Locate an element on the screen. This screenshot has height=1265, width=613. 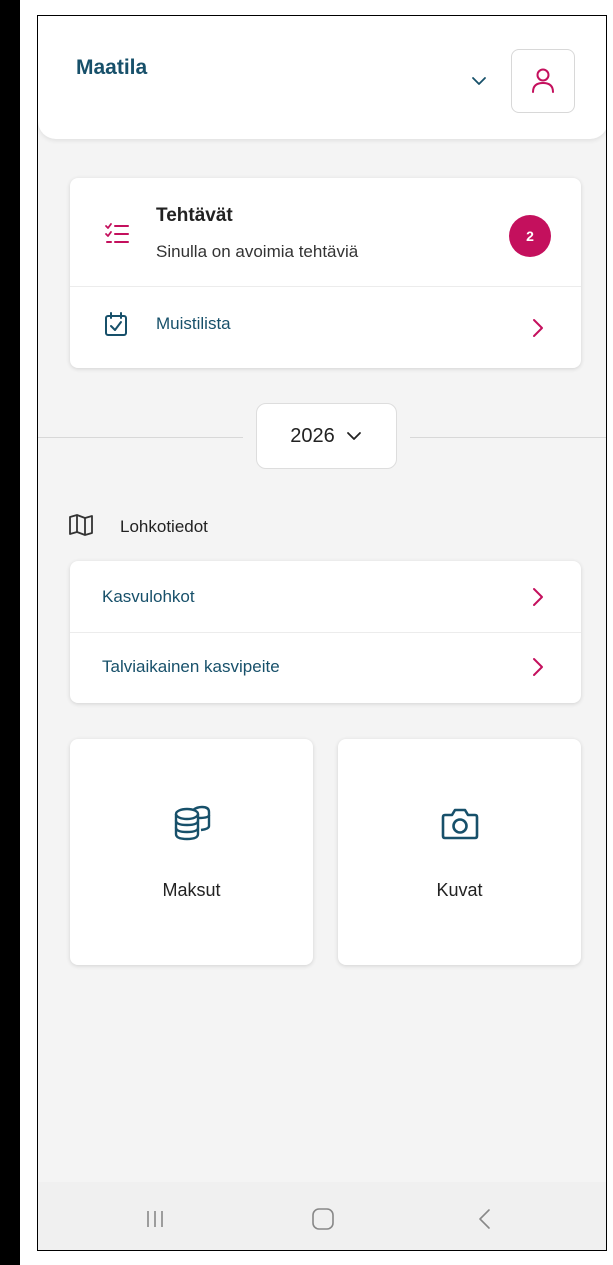
year-divider-right is located at coordinates (508, 437).